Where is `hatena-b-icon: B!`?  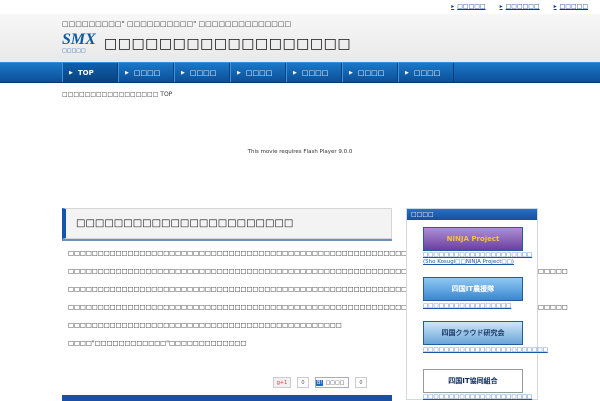
hatena-b-icon: B! is located at coordinates (320, 382).